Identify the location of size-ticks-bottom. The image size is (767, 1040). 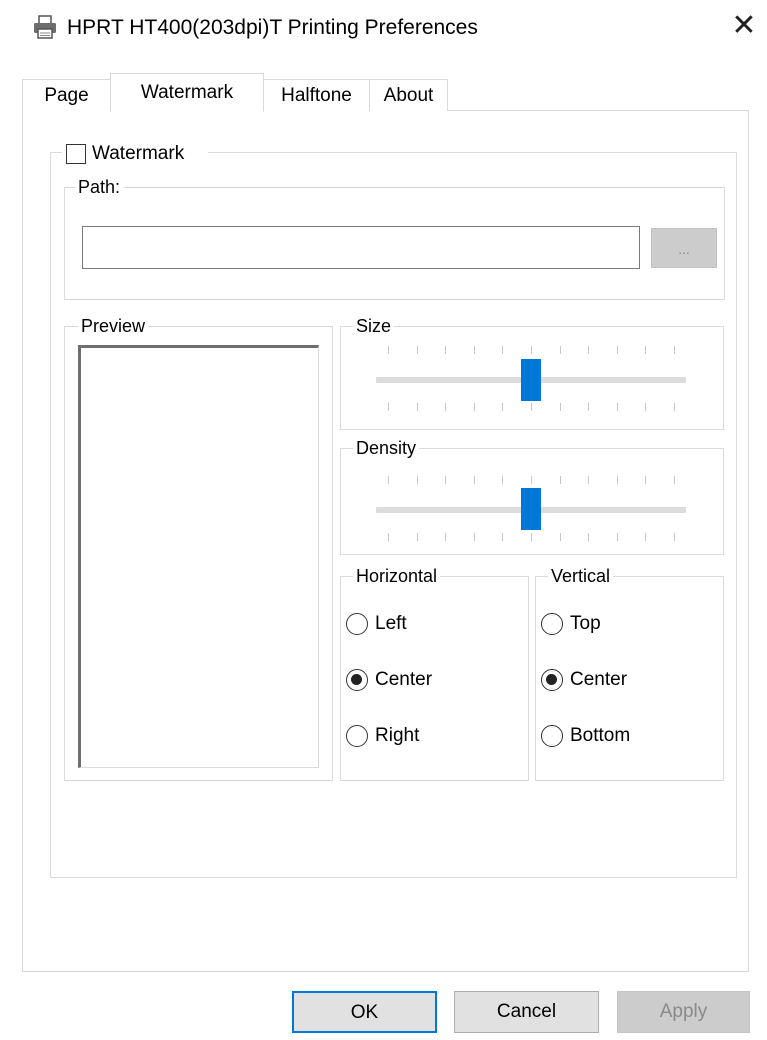
(531, 408).